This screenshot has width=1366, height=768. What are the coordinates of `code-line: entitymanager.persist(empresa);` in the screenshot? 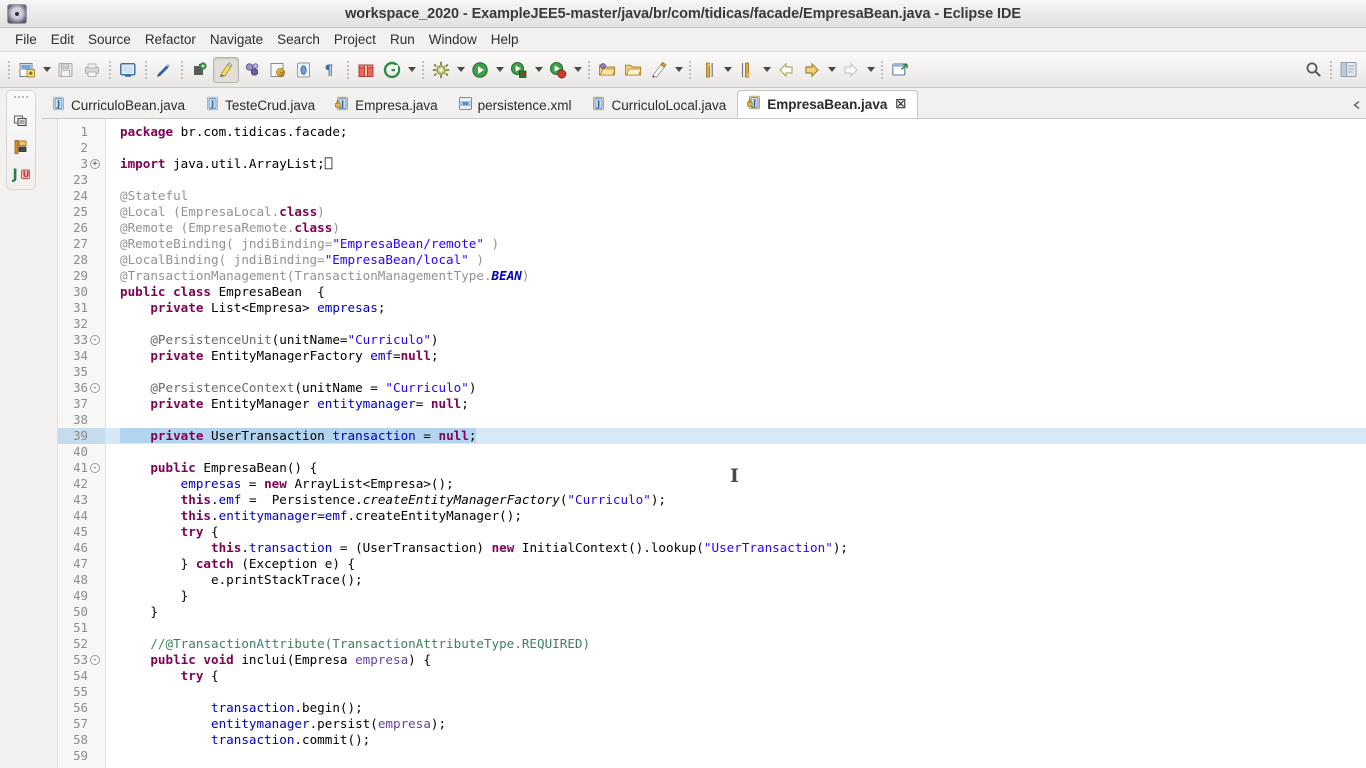 It's located at (736, 724).